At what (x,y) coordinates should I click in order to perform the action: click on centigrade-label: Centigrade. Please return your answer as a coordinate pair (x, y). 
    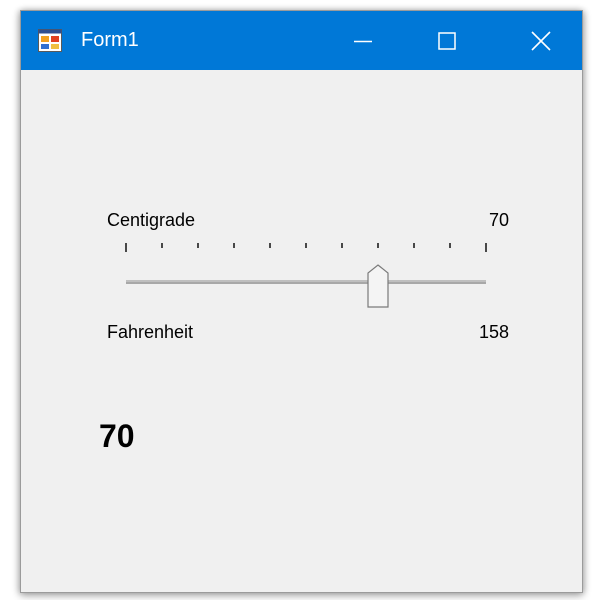
    Looking at the image, I should click on (151, 220).